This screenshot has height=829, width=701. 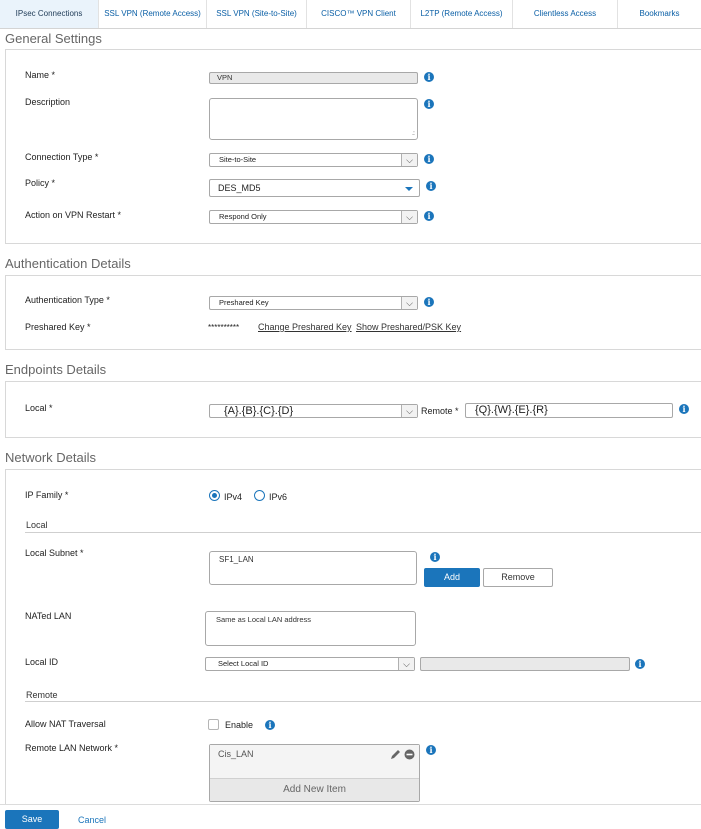 What do you see at coordinates (236, 559) in the screenshot?
I see `local-subnet-value: SF1_LAN` at bounding box center [236, 559].